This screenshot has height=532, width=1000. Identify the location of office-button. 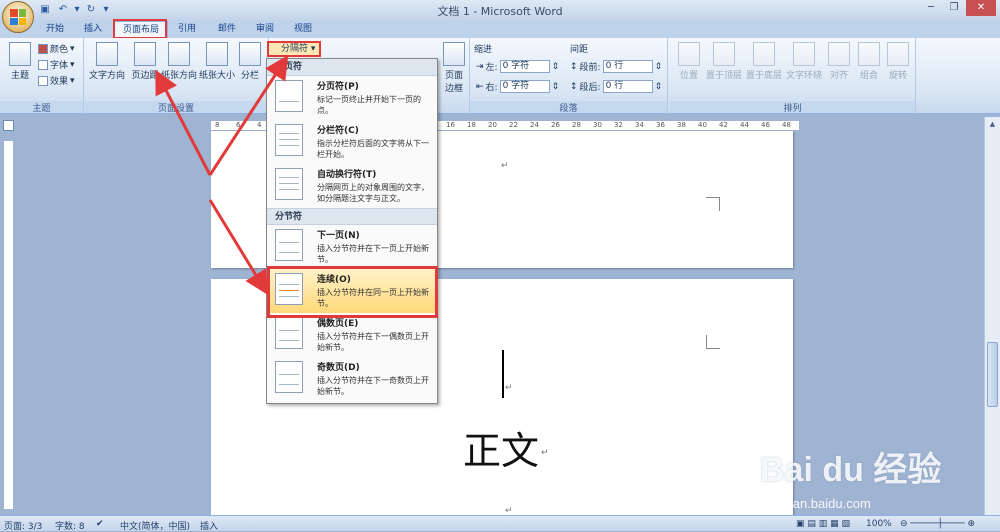
(18, 17).